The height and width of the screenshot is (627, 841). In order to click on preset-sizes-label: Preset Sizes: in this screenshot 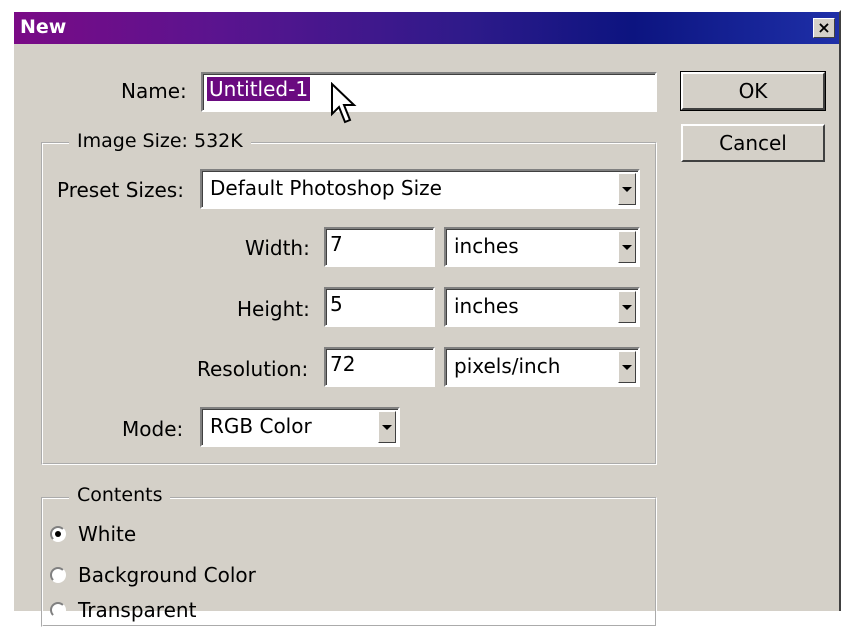, I will do `click(120, 190)`.